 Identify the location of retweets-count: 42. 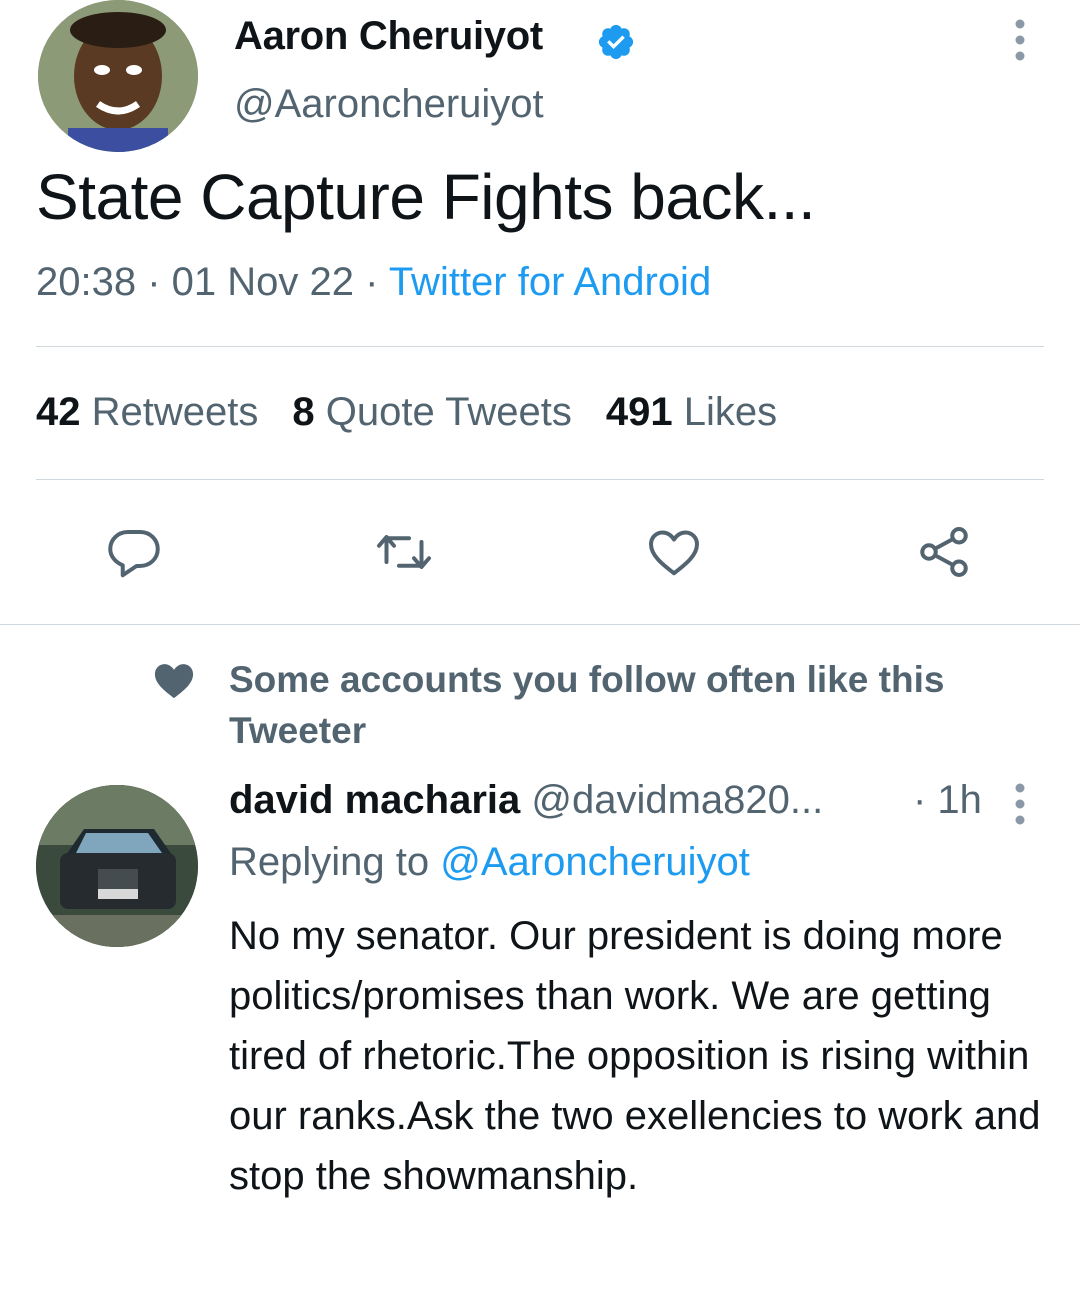
(58, 412).